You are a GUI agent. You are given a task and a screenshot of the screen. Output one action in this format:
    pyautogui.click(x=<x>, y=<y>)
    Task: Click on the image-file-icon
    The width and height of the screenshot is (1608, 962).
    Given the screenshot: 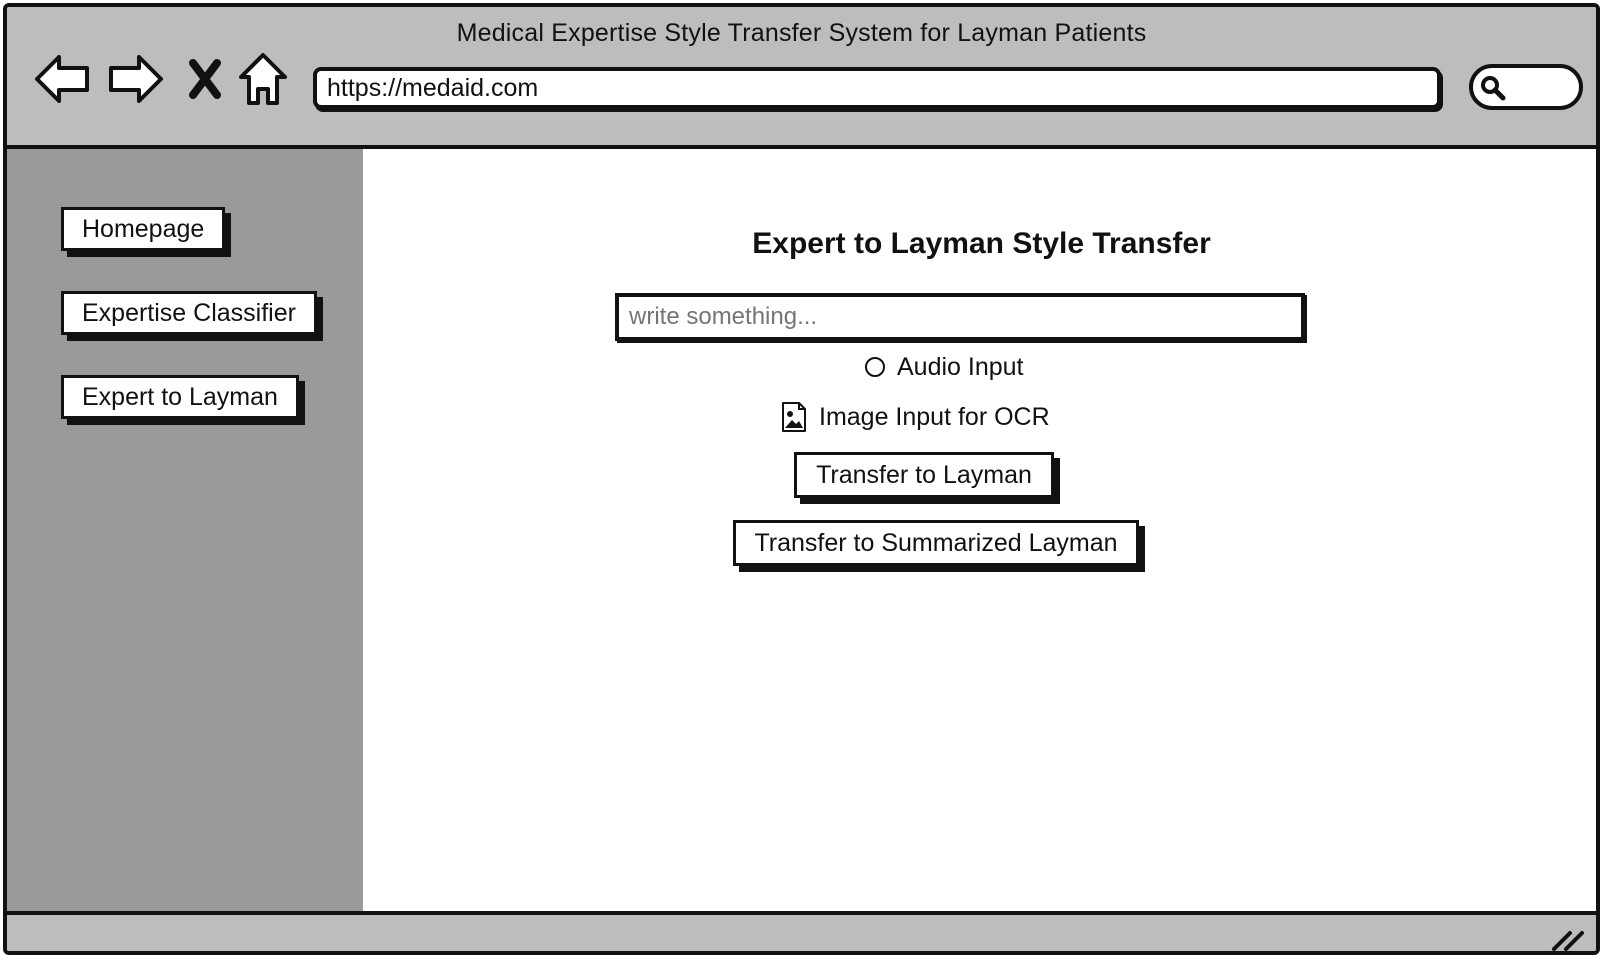 What is the action you would take?
    pyautogui.click(x=794, y=417)
    